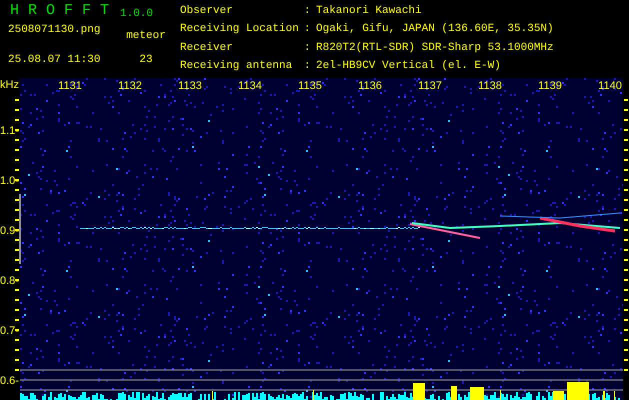 This screenshot has width=629, height=400. I want to click on field-value: Takanori Kawachi, so click(369, 12).